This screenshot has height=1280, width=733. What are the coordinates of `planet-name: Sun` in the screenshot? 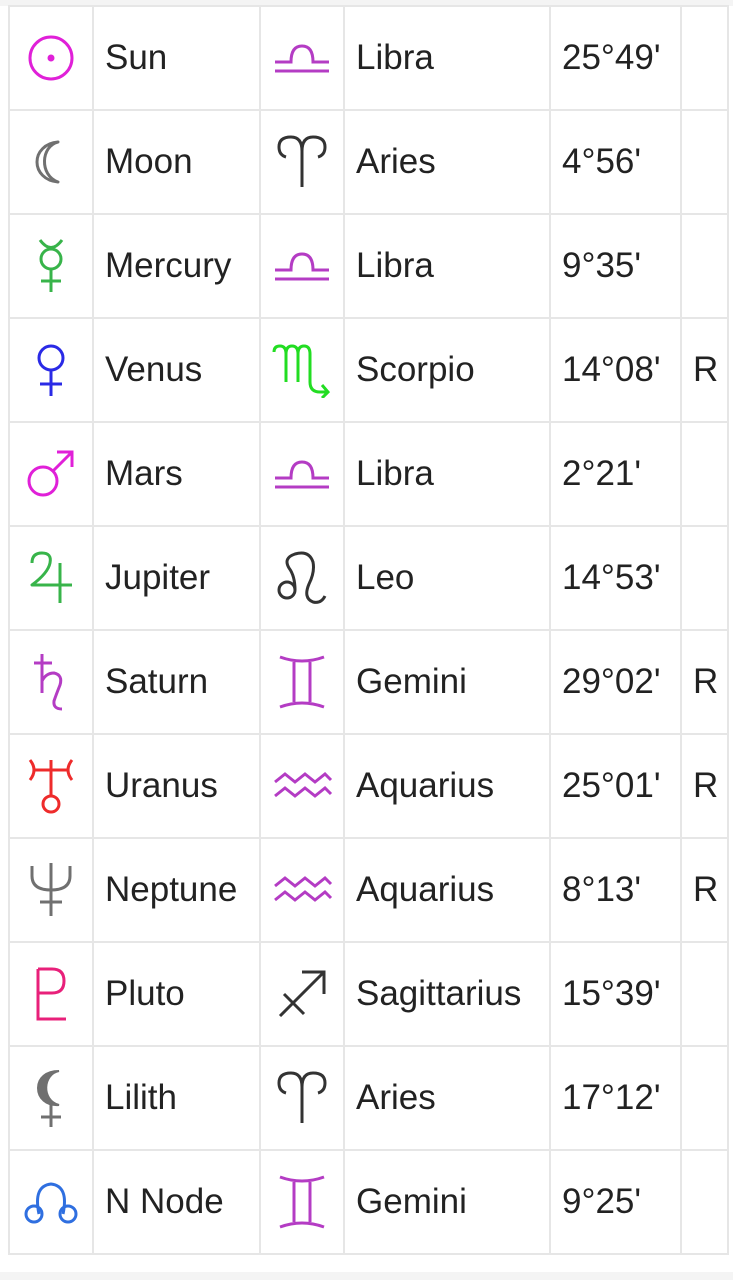 It's located at (176, 58).